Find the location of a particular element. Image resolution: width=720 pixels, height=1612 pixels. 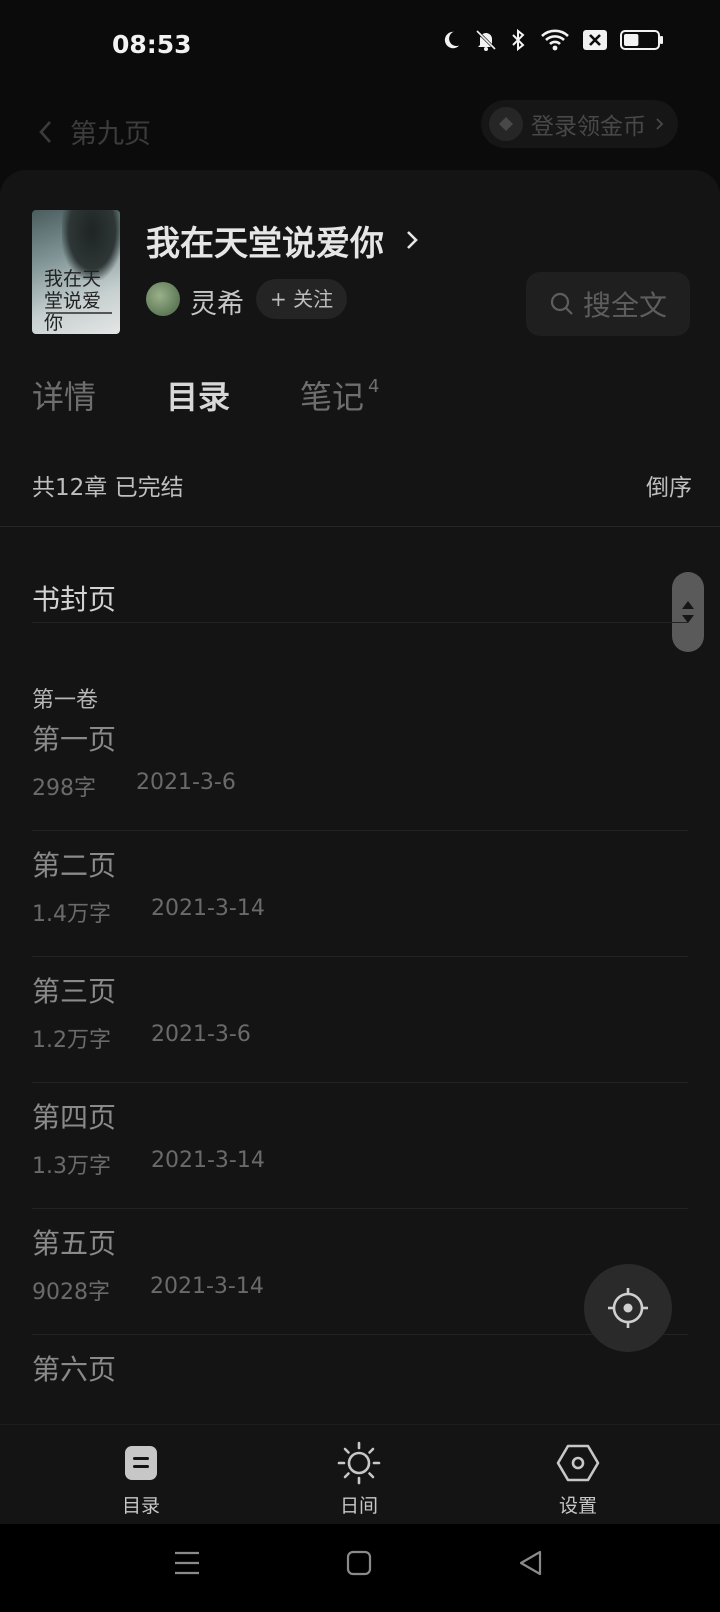

status-icons is located at coordinates (552, 40).